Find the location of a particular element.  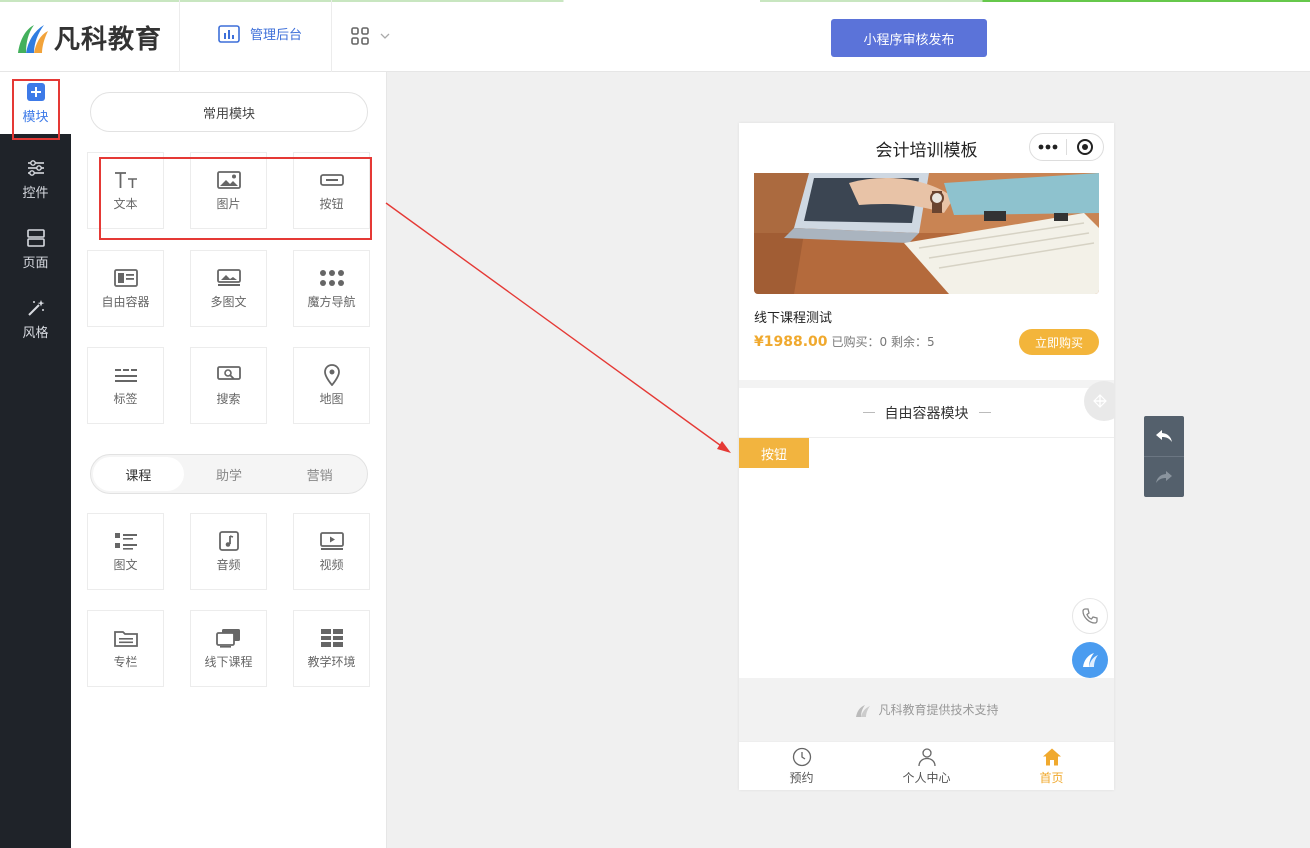

tabbar-item-profile: 个人中心 is located at coordinates (926, 766).